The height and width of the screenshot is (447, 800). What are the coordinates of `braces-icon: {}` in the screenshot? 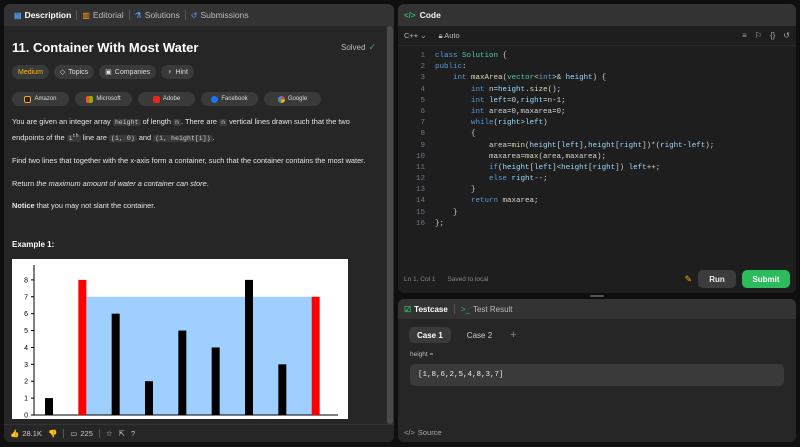 It's located at (772, 35).